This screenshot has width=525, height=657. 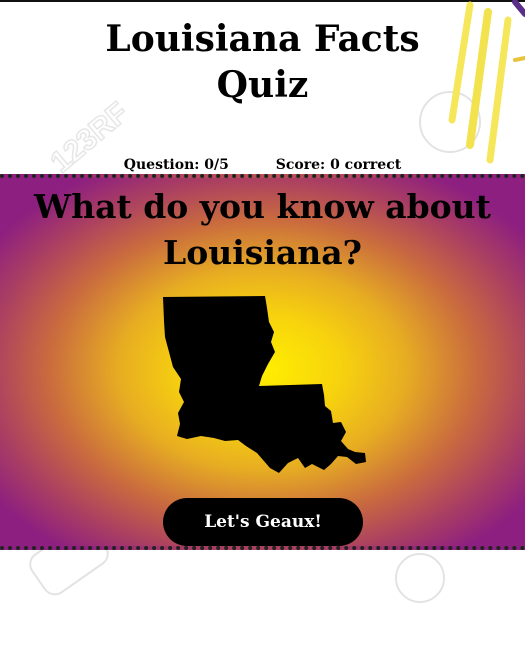 What do you see at coordinates (262, 206) in the screenshot?
I see `question-line-1: What do you know about` at bounding box center [262, 206].